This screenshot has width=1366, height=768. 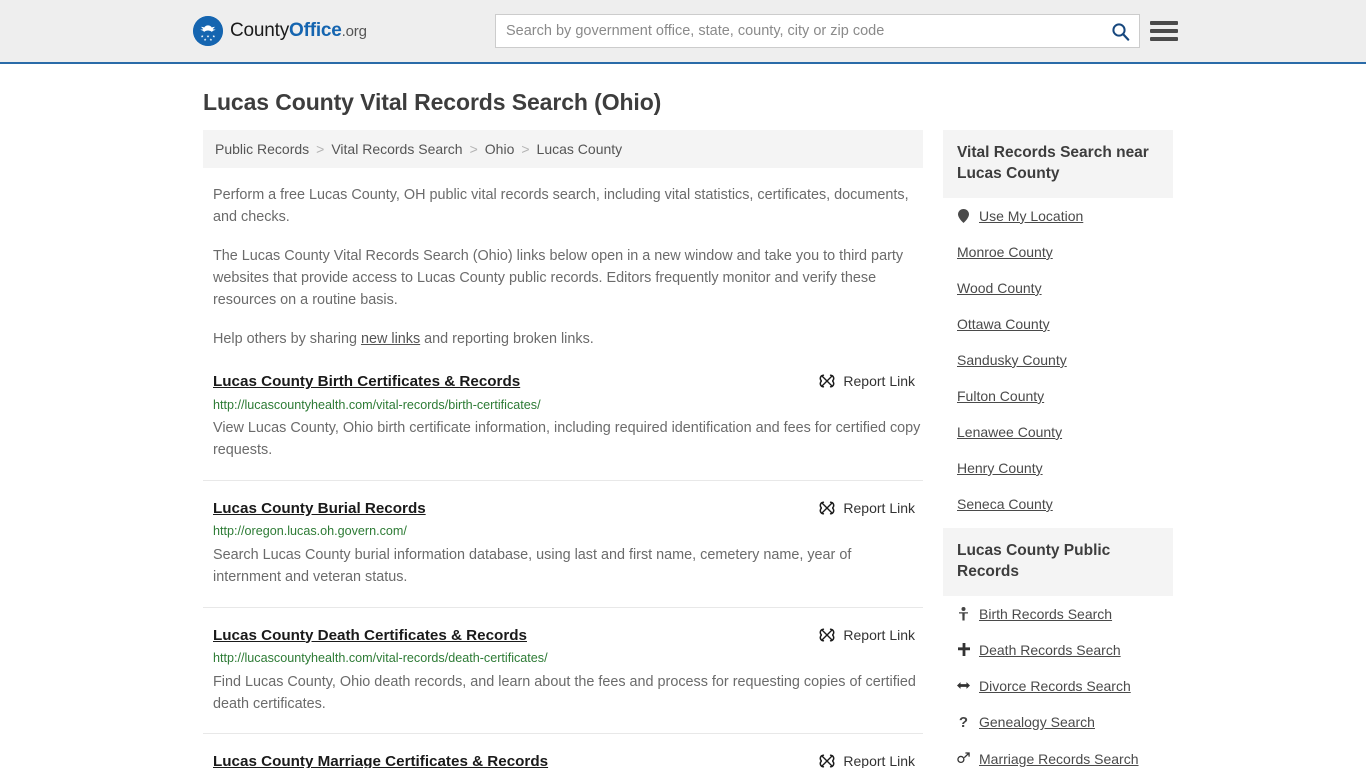 What do you see at coordinates (963, 685) in the screenshot?
I see `left-right-arrow-icon` at bounding box center [963, 685].